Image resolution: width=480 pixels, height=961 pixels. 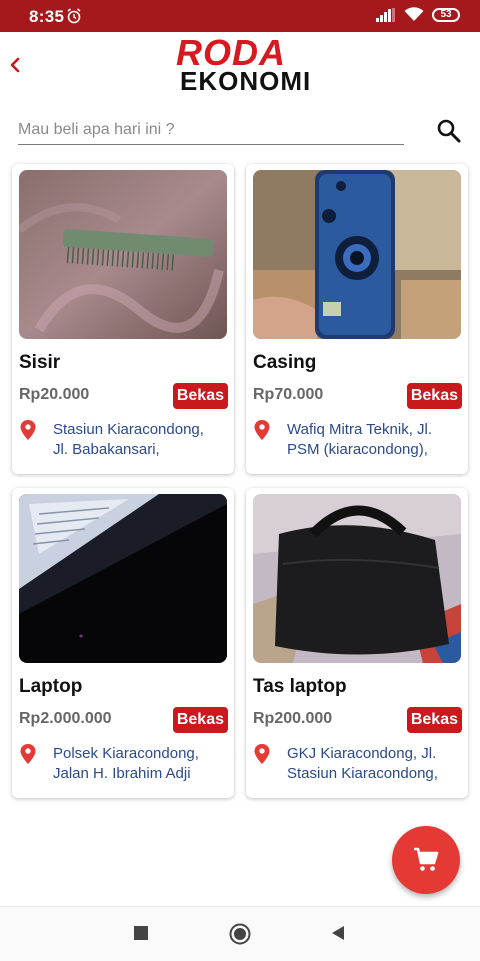 I want to click on home-button, so click(x=240, y=936).